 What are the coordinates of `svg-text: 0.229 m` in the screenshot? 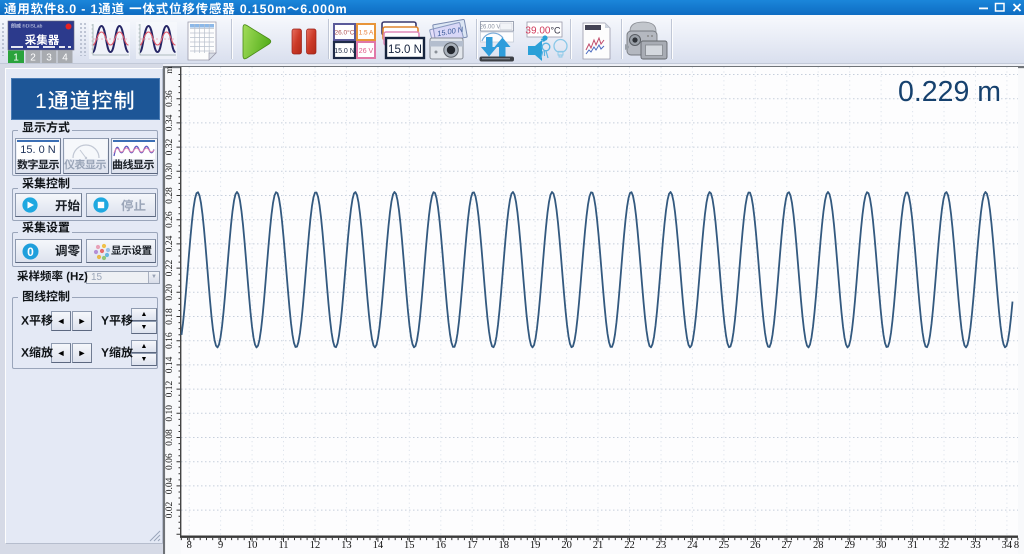 It's located at (949, 92).